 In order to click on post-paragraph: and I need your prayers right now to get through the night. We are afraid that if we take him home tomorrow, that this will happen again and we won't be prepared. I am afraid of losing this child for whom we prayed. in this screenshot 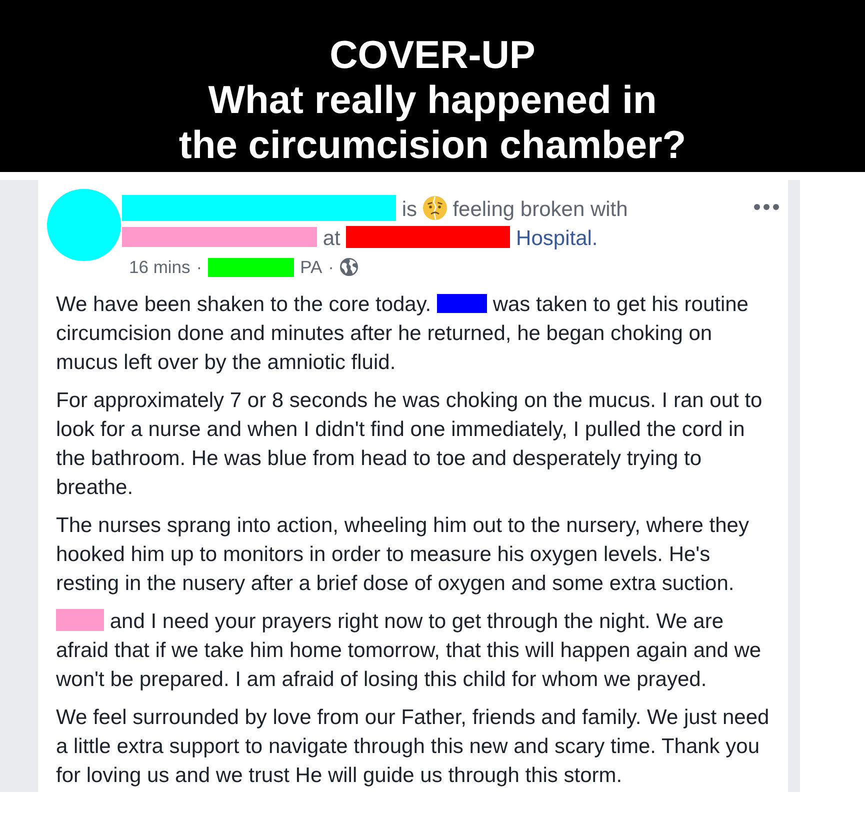, I will do `click(409, 650)`.